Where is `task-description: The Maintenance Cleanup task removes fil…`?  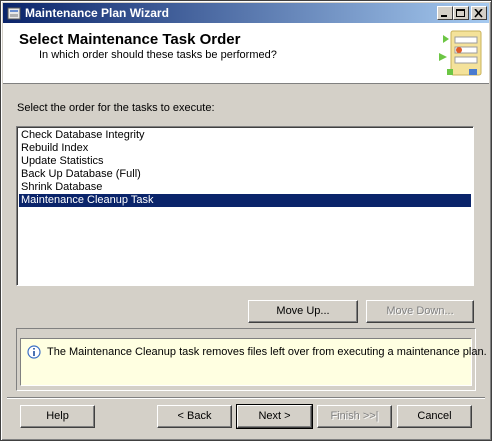 task-description: The Maintenance Cleanup task removes fil… is located at coordinates (253, 362).